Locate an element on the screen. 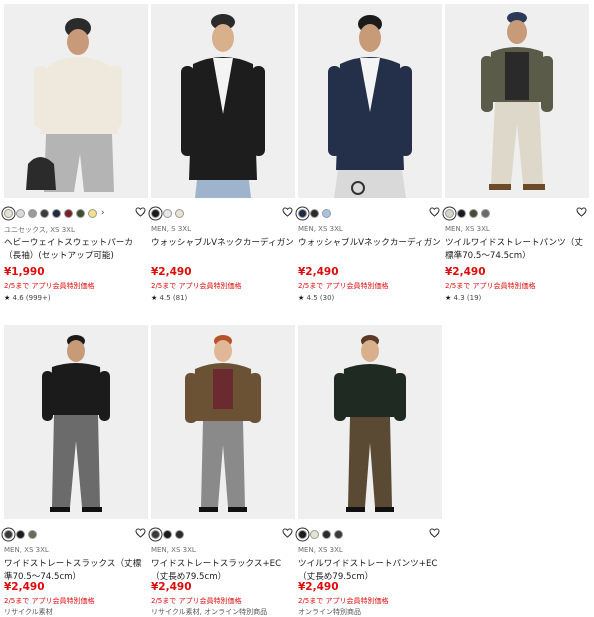  review-count: (30) is located at coordinates (327, 298).